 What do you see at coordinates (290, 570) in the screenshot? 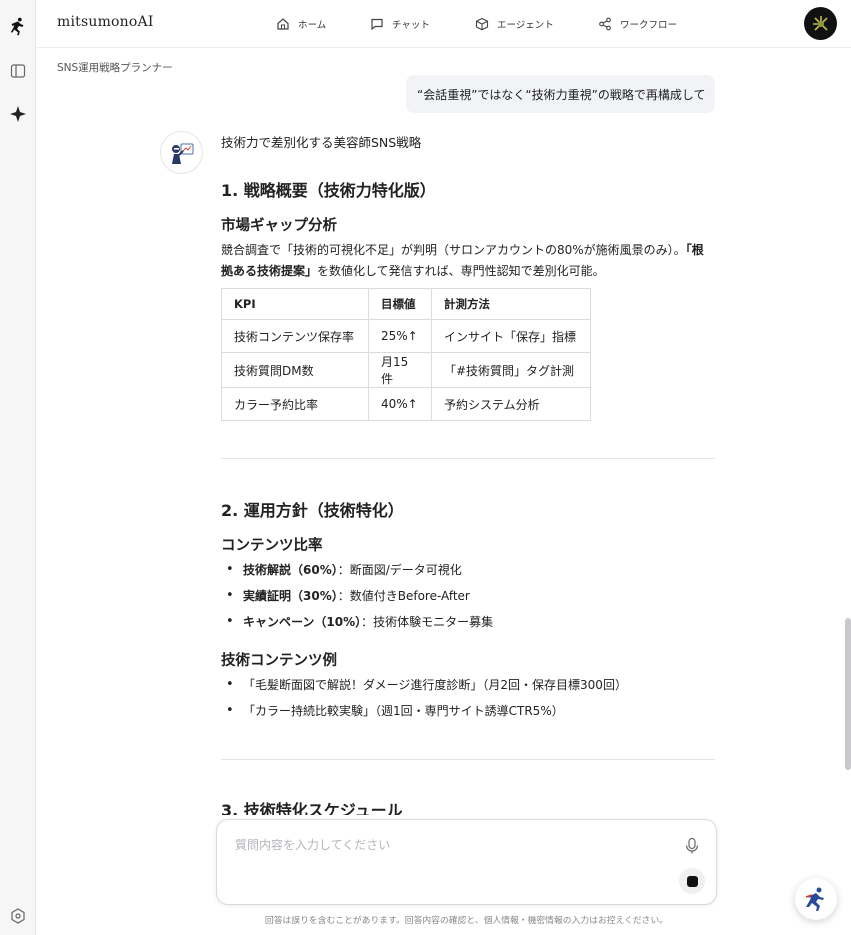
I see `list-item-label: 技術解説（60%）` at bounding box center [290, 570].